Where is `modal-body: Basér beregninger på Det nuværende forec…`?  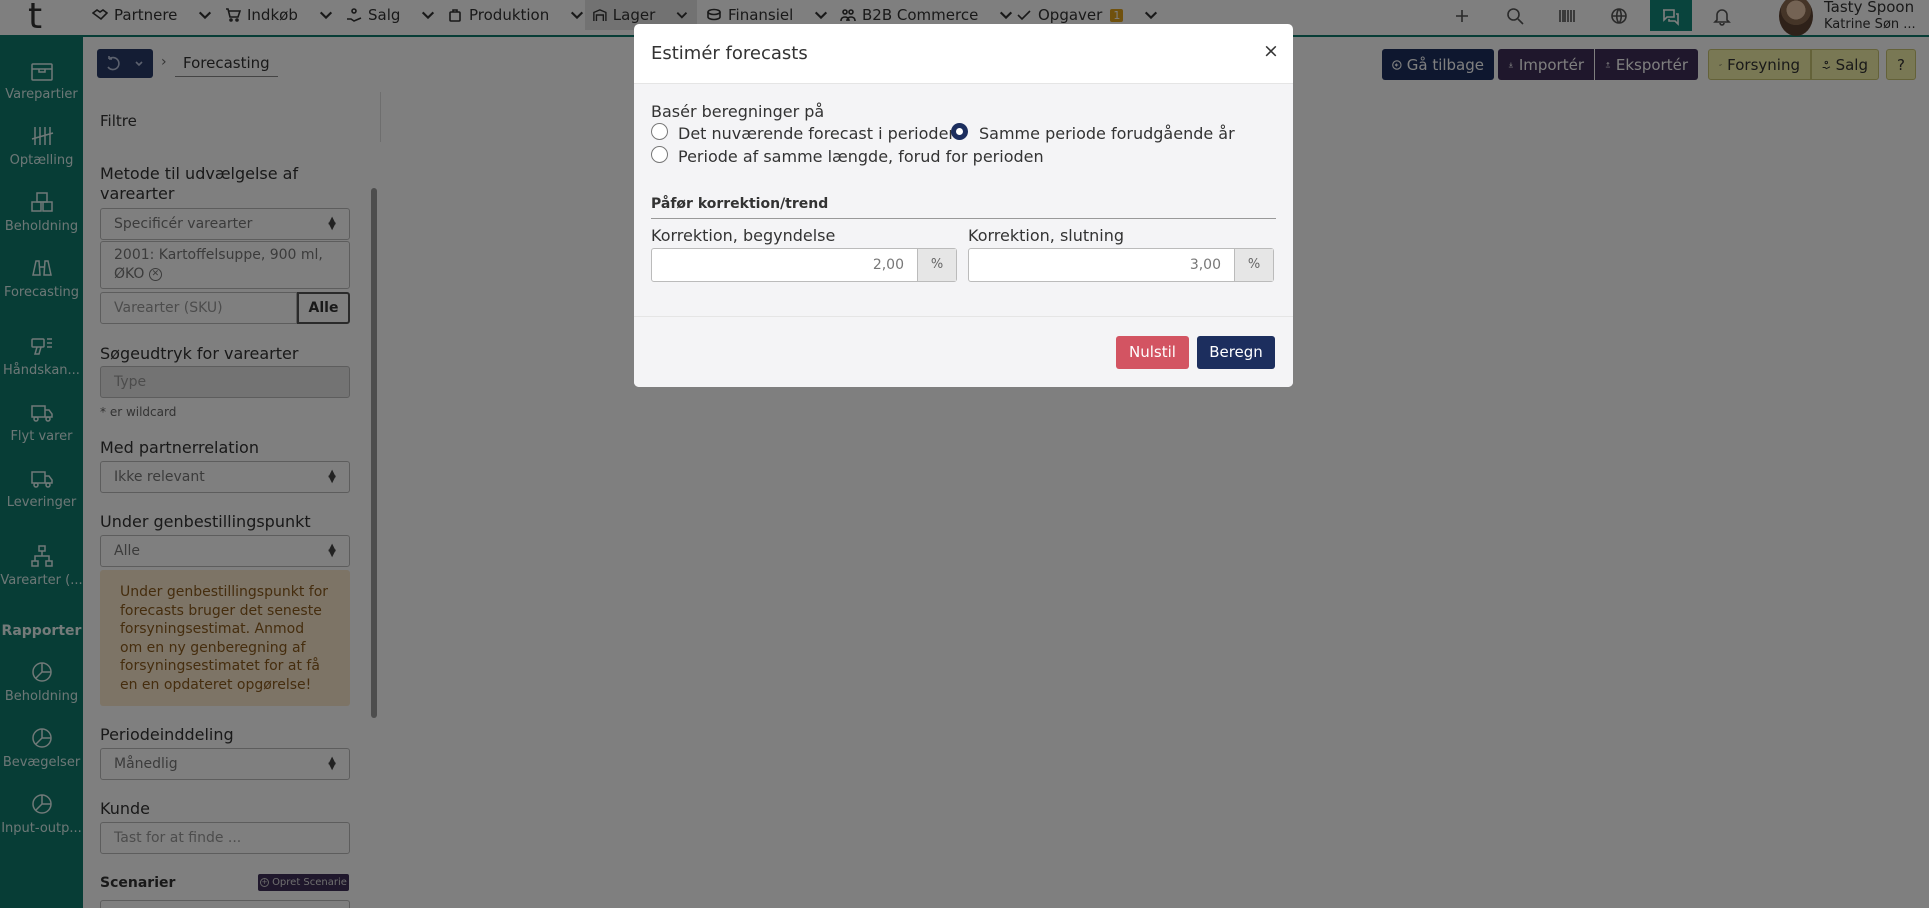 modal-body: Basér beregninger på Det nuværende forec… is located at coordinates (963, 200).